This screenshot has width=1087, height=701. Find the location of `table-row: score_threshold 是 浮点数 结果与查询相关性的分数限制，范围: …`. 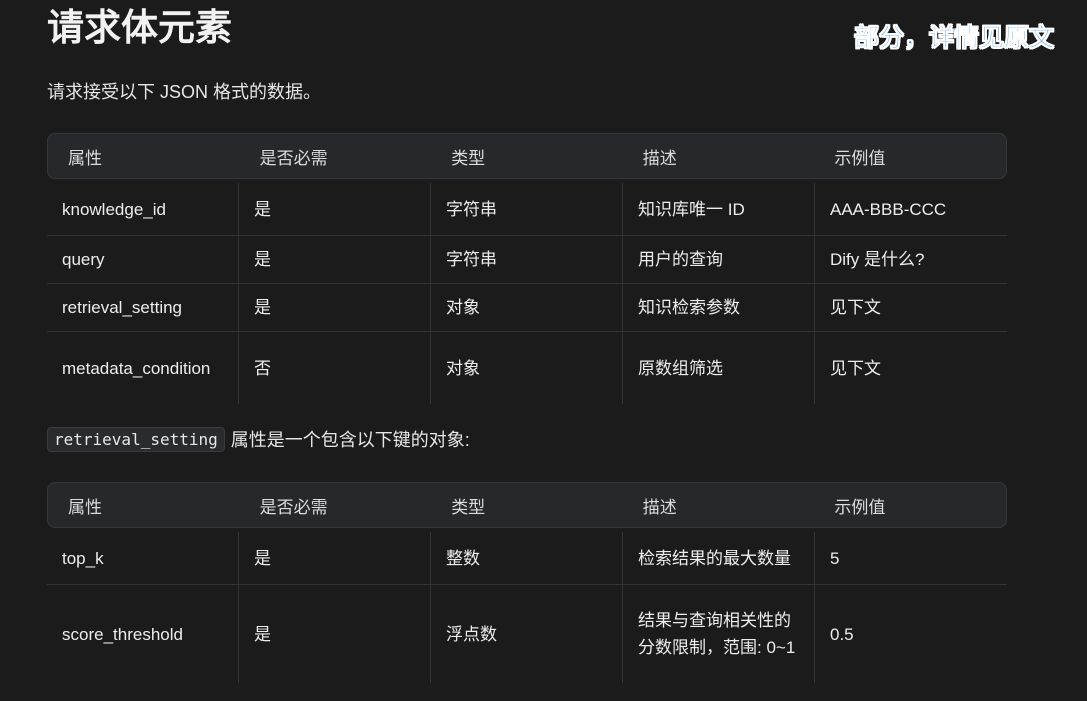

table-row: score_threshold 是 浮点数 结果与查询相关性的分数限制，范围: … is located at coordinates (527, 634).